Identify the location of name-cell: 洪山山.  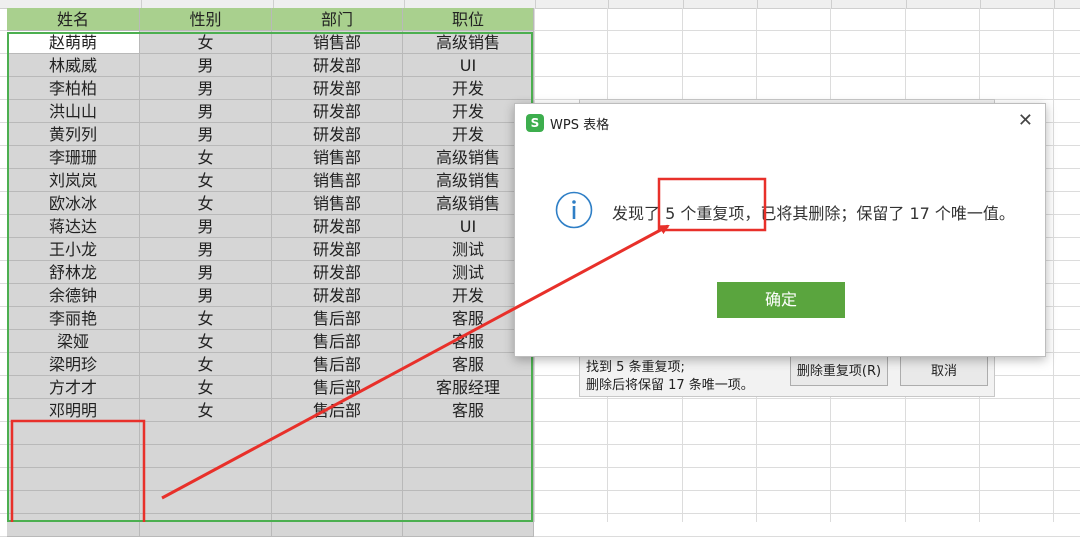
(73, 111).